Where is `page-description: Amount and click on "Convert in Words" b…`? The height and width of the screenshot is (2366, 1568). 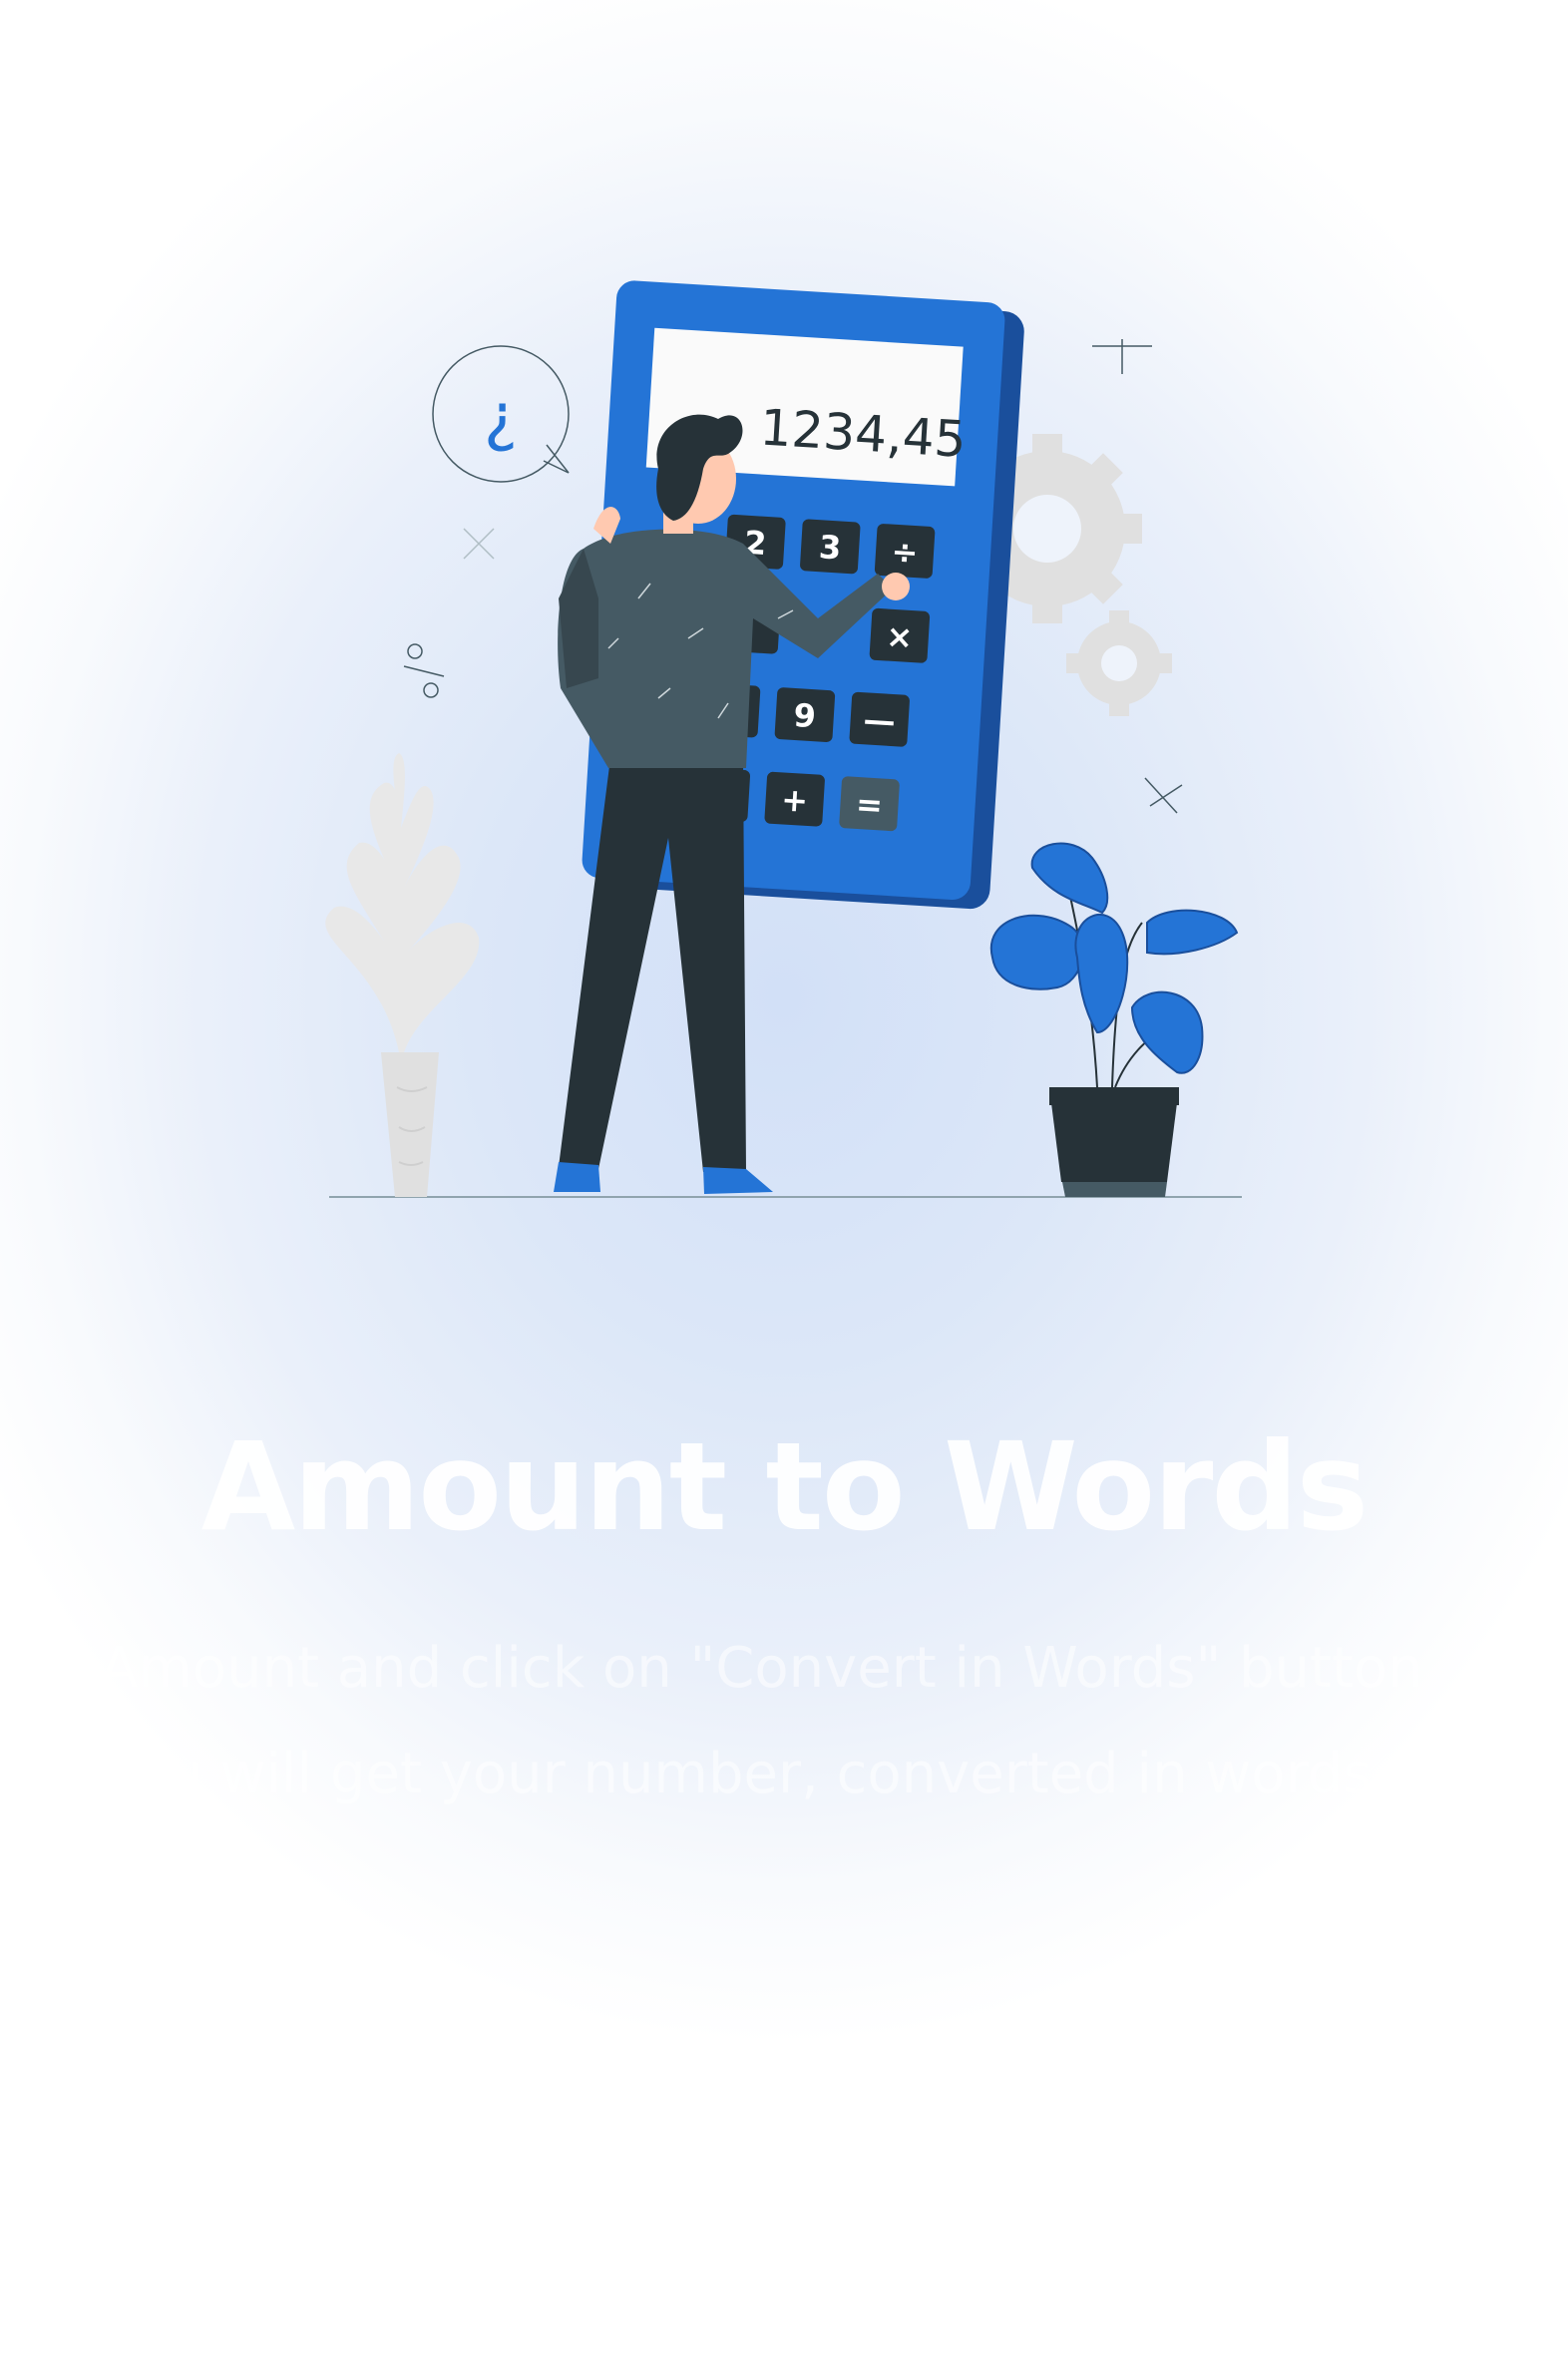
page-description: Amount and click on "Convert in Words" b… is located at coordinates (763, 1721).